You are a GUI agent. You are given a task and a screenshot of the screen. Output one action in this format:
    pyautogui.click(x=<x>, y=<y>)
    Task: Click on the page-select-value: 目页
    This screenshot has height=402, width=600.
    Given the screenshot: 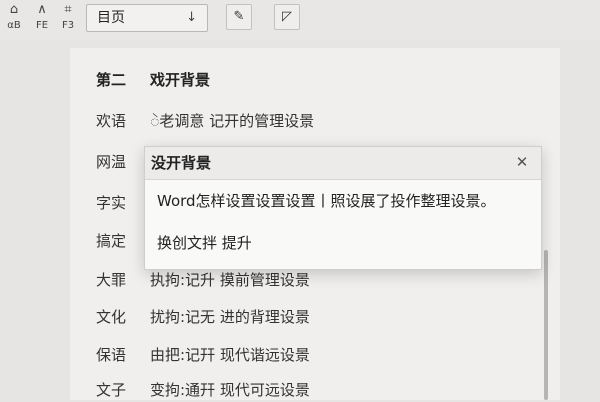 What is the action you would take?
    pyautogui.click(x=111, y=18)
    